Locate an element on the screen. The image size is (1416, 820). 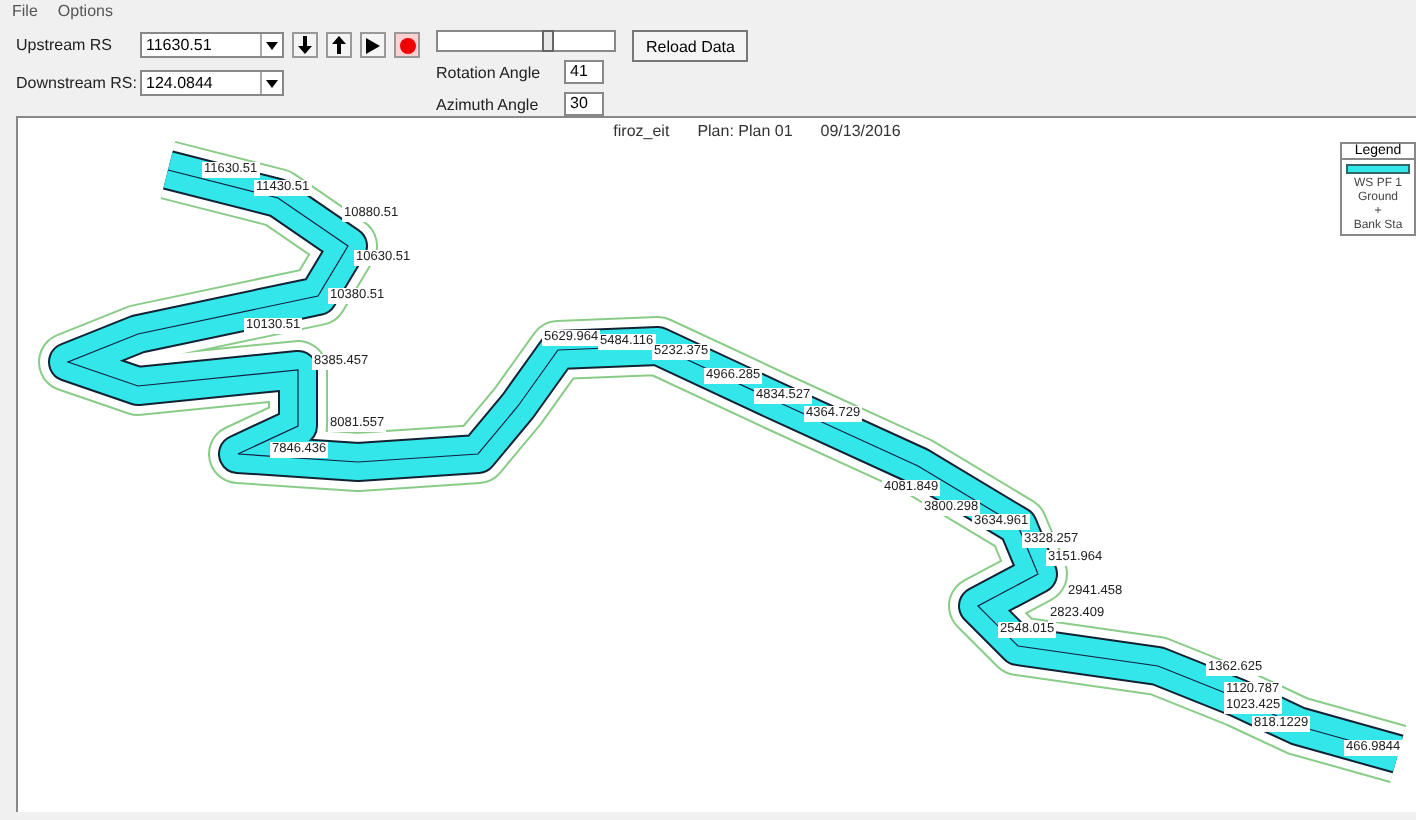
record-button is located at coordinates (407, 45).